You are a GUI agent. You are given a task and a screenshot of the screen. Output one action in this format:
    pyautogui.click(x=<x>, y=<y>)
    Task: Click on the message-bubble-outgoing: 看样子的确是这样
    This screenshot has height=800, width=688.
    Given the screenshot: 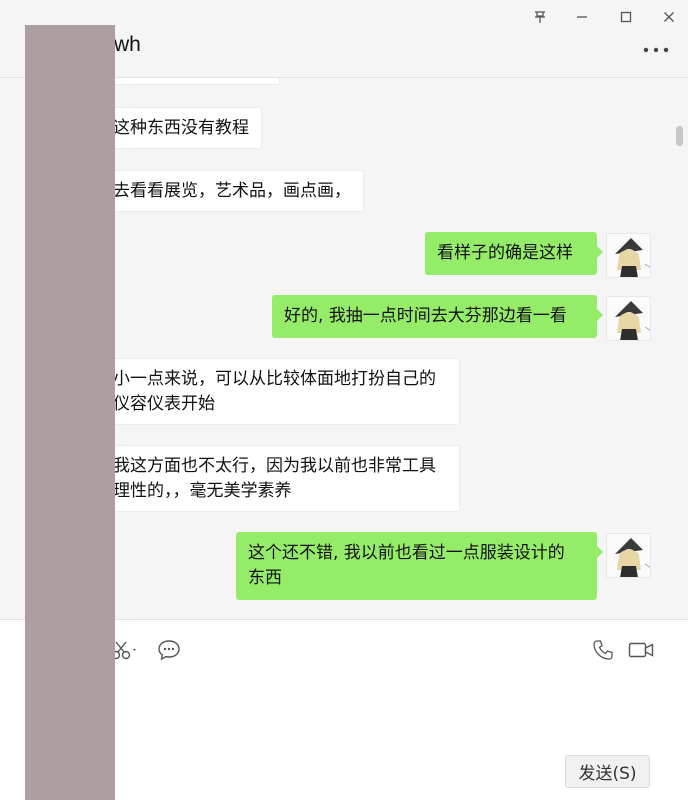 What is the action you would take?
    pyautogui.click(x=514, y=253)
    